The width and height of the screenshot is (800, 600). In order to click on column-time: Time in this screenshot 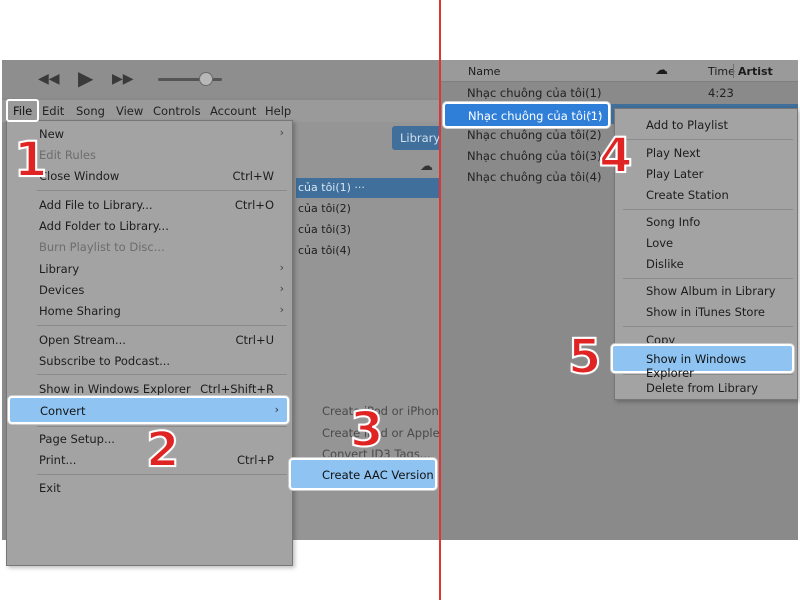, I will do `click(721, 71)`.